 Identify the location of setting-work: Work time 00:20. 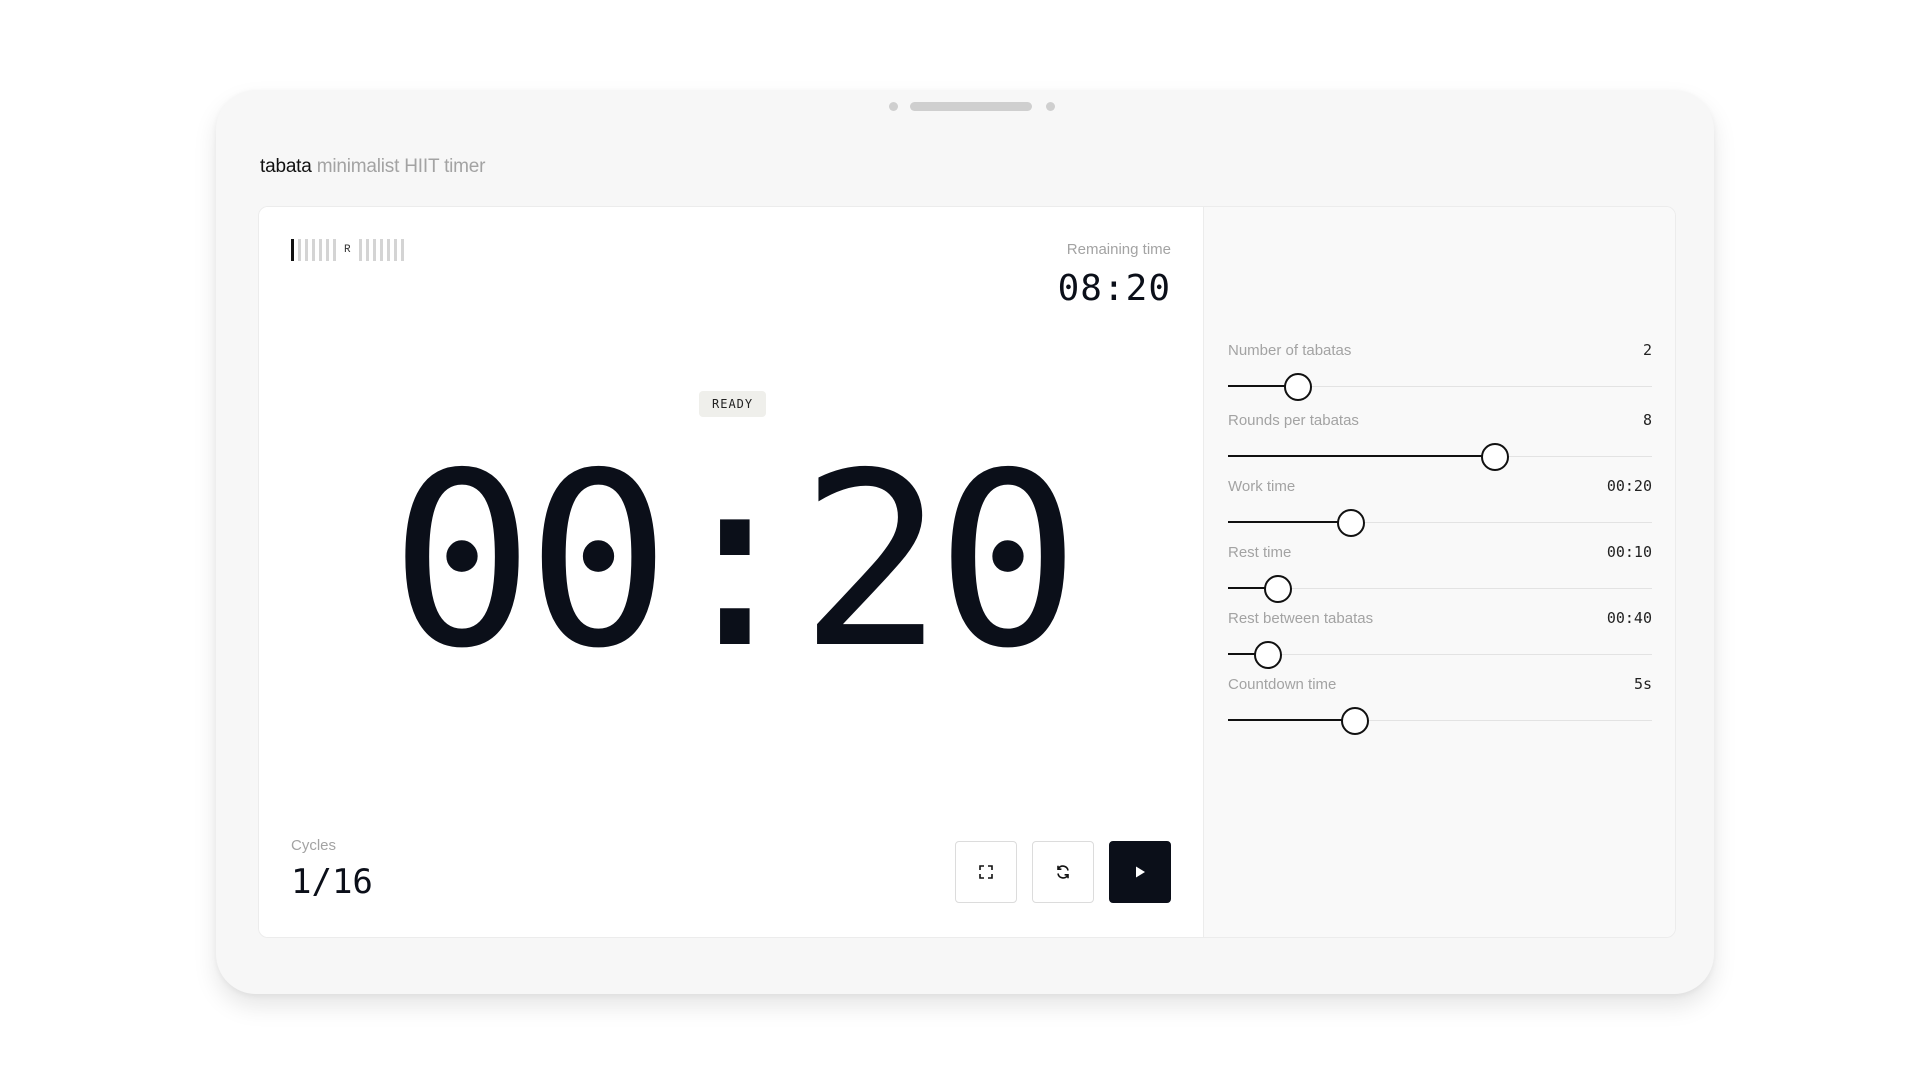
(1440, 507).